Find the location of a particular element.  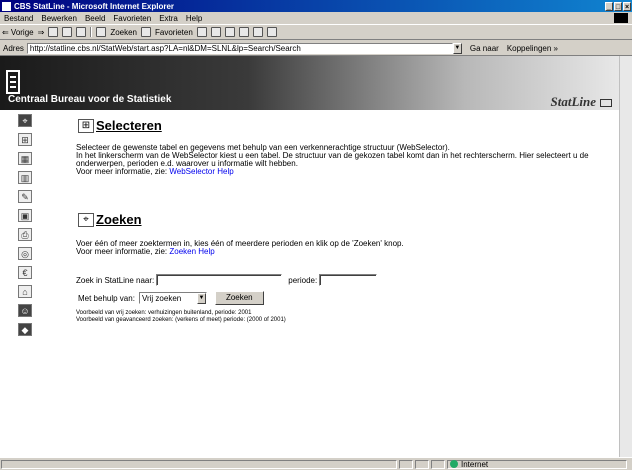

query-input is located at coordinates (219, 280).